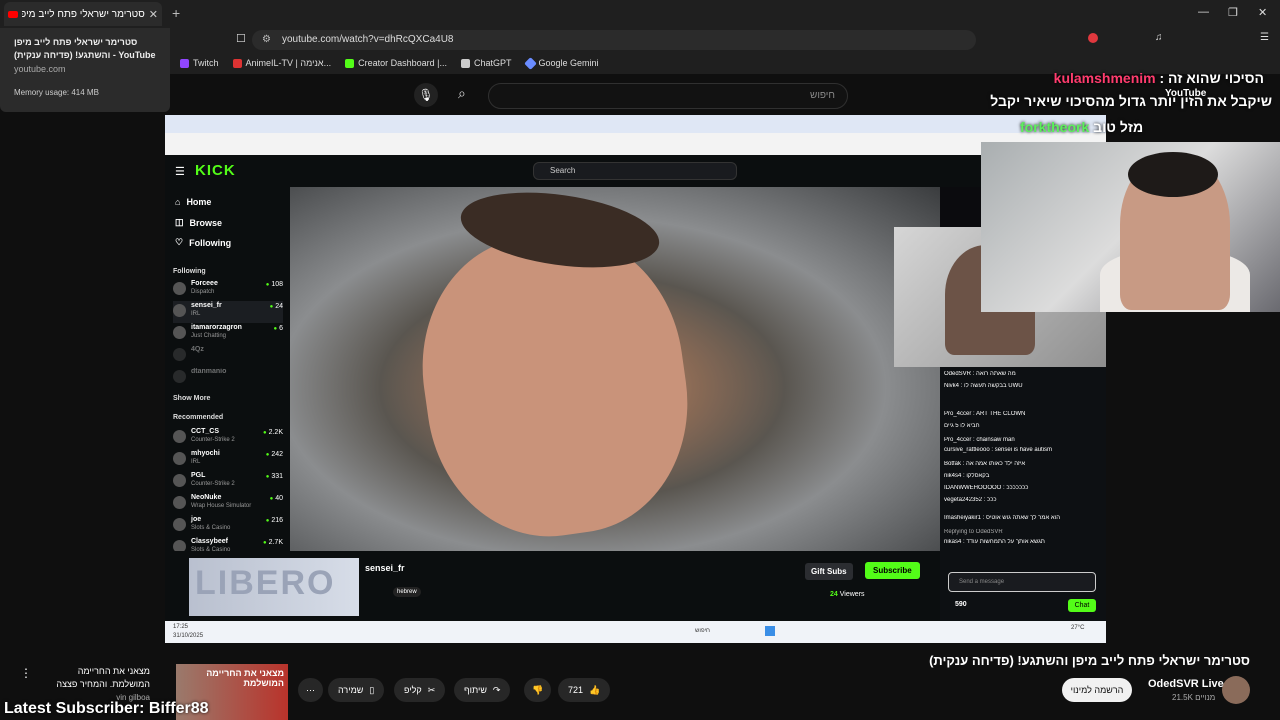  What do you see at coordinates (179, 242) in the screenshot?
I see `heart-icon: ♡` at bounding box center [179, 242].